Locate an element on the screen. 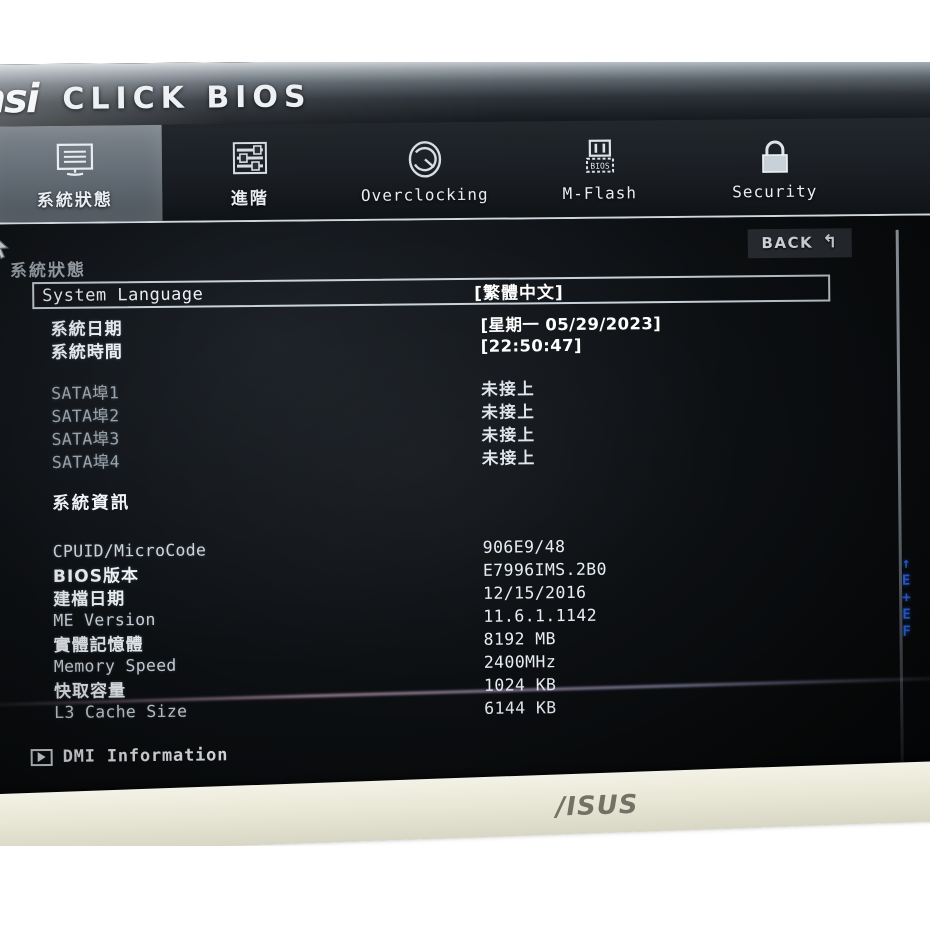 The width and height of the screenshot is (930, 930). u-turn-arrow-icon: ↰ is located at coordinates (830, 242).